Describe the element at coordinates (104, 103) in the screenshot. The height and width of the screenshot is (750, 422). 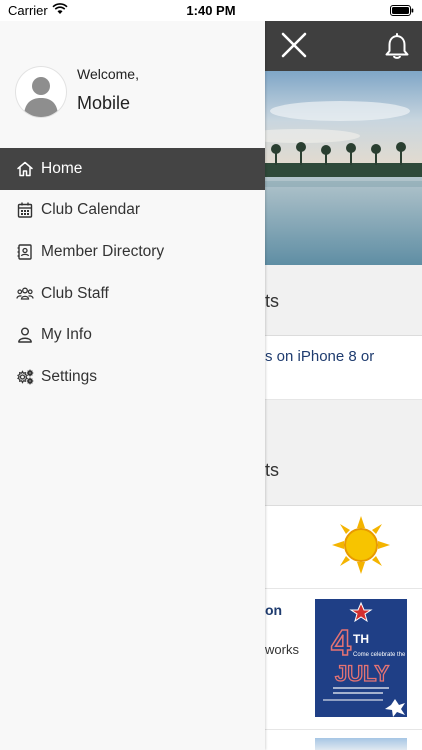
I see `user-name: Mobile` at that location.